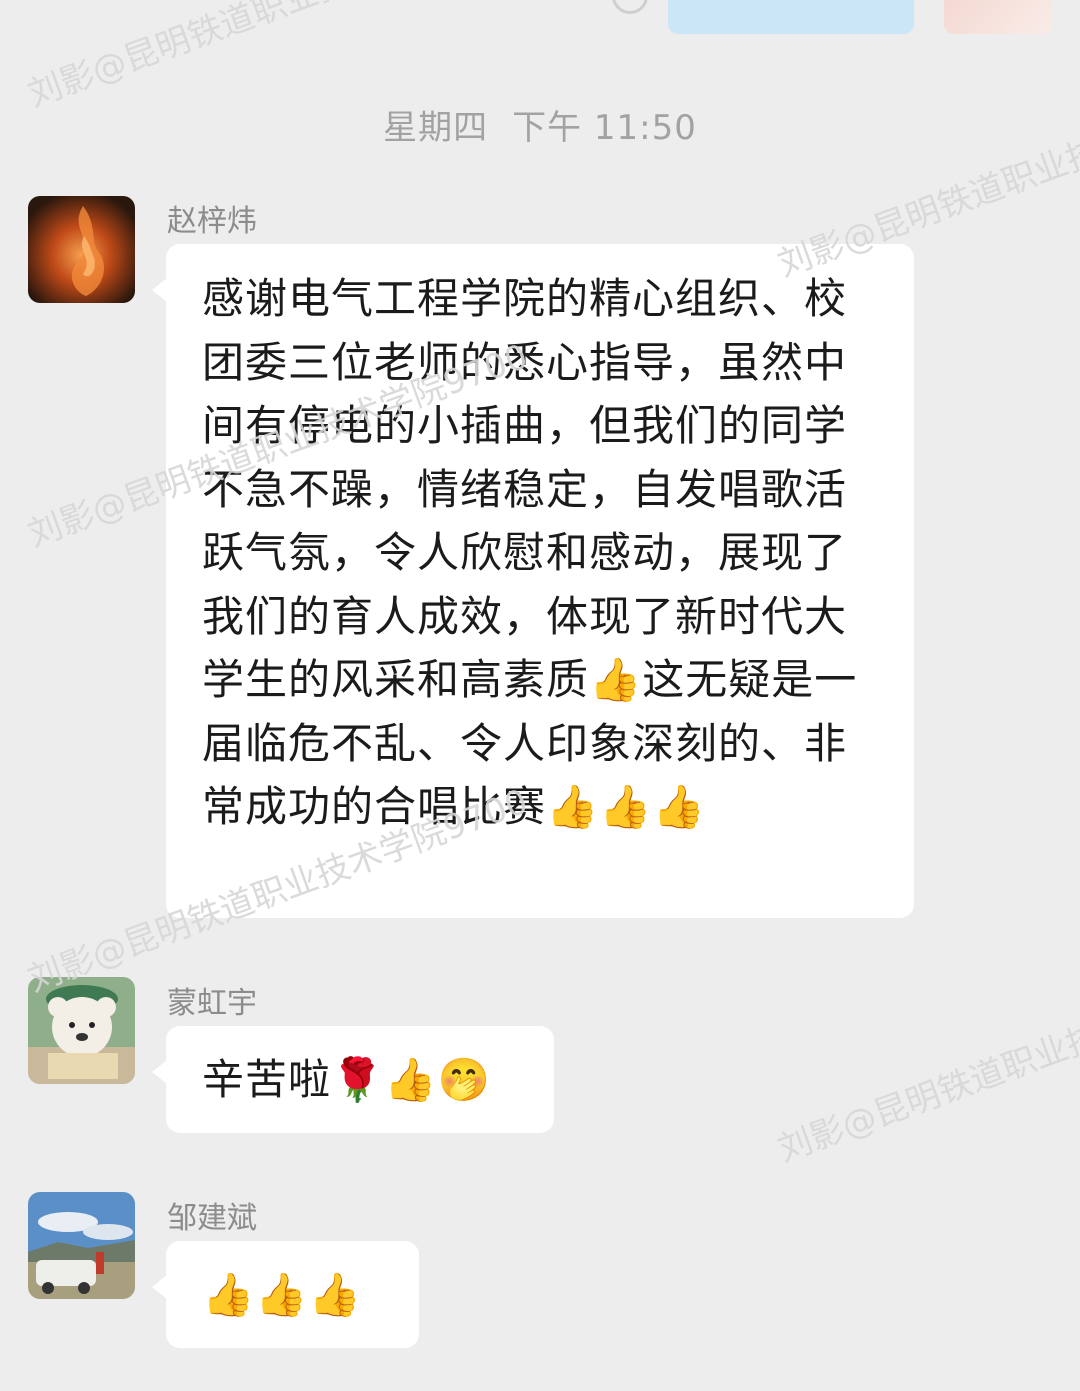 This screenshot has height=1391, width=1080. What do you see at coordinates (604, 128) in the screenshot?
I see `timestamp-time: 下午 11:50` at bounding box center [604, 128].